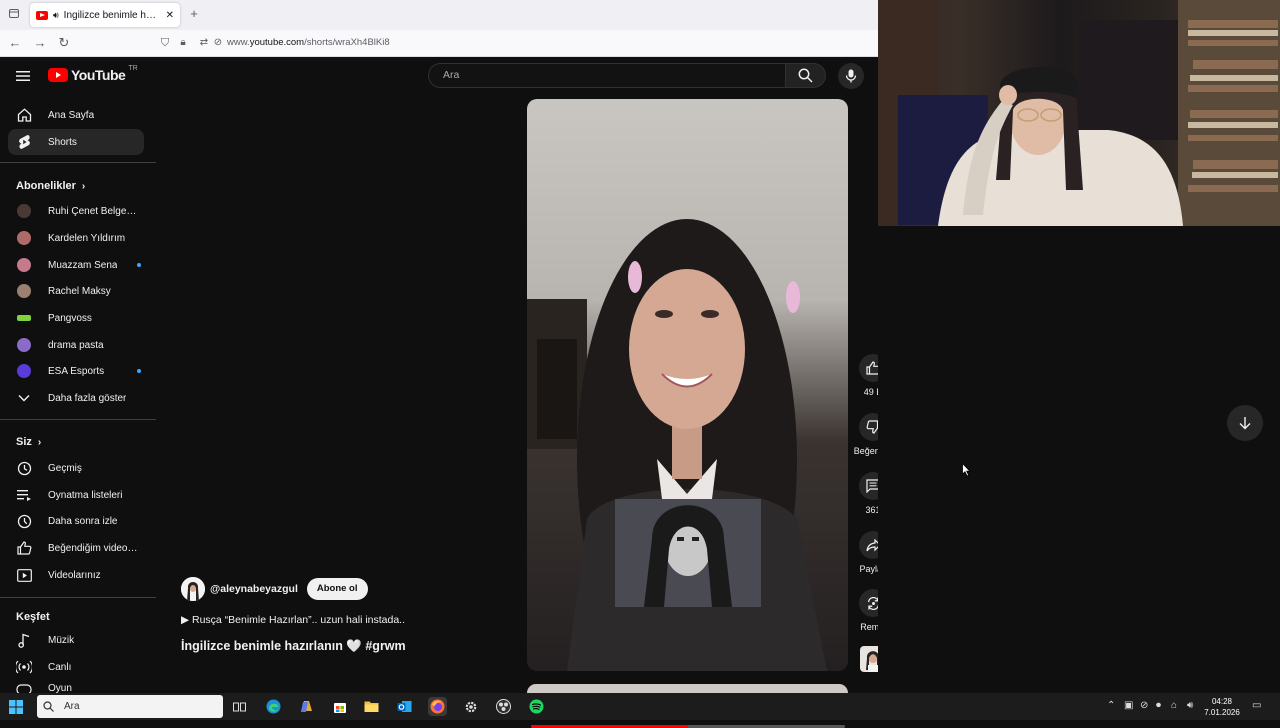 The height and width of the screenshot is (728, 1280). Describe the element at coordinates (536, 706) in the screenshot. I see `spotify-icon` at that location.